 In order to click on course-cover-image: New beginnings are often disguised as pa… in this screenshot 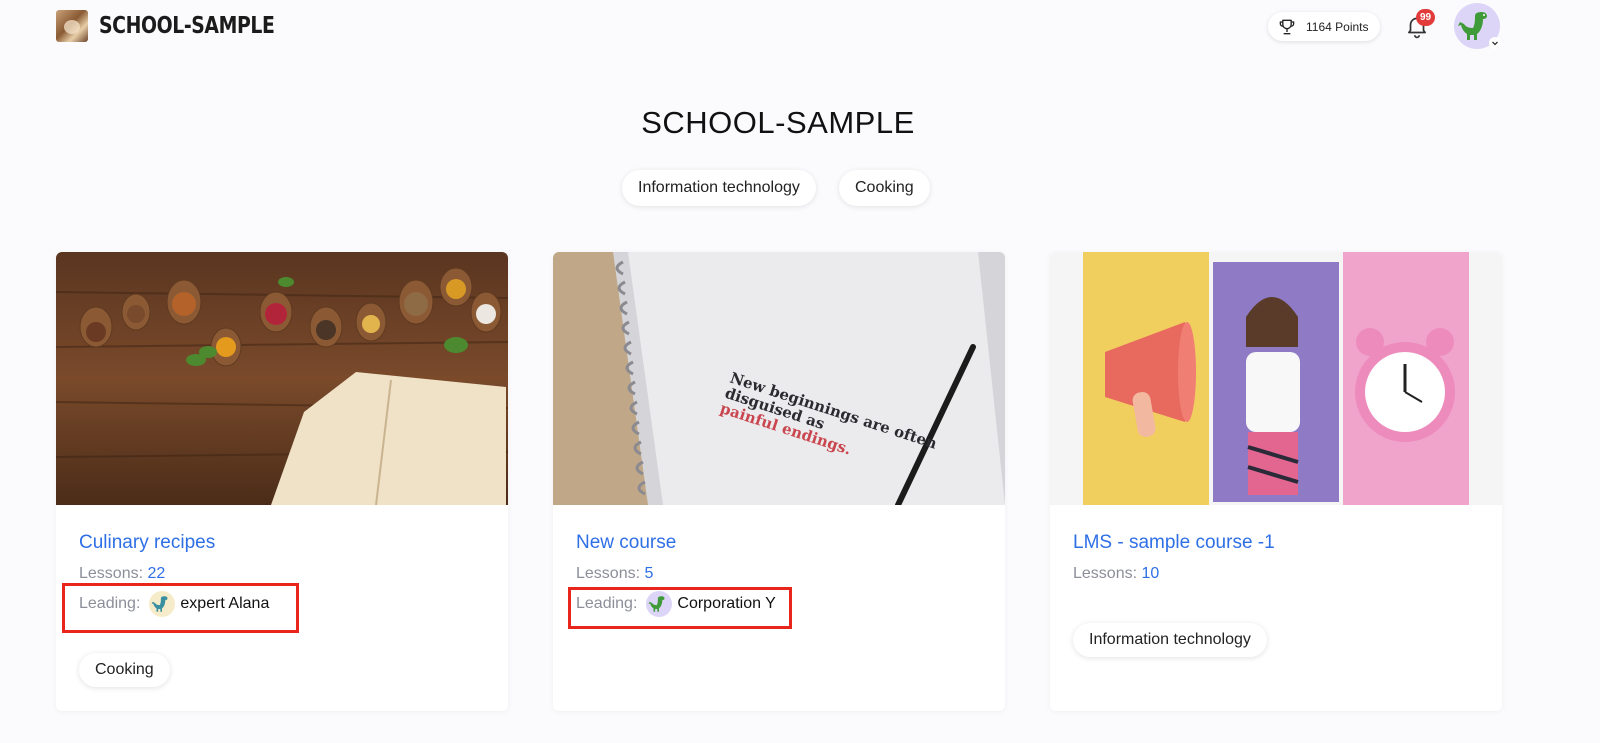, I will do `click(779, 378)`.